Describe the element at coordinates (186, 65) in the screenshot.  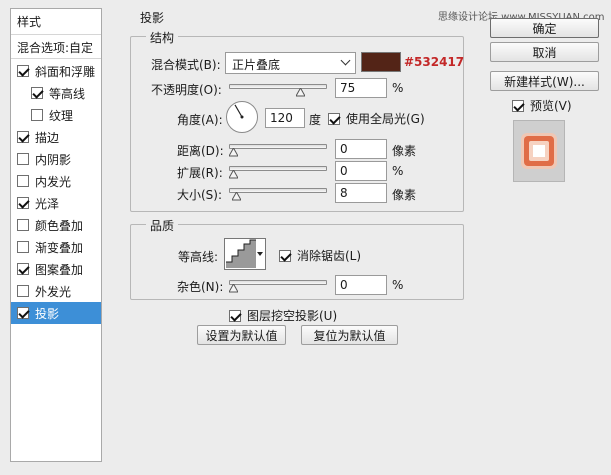
I see `blend-mode-label: 混合模式(B):` at that location.